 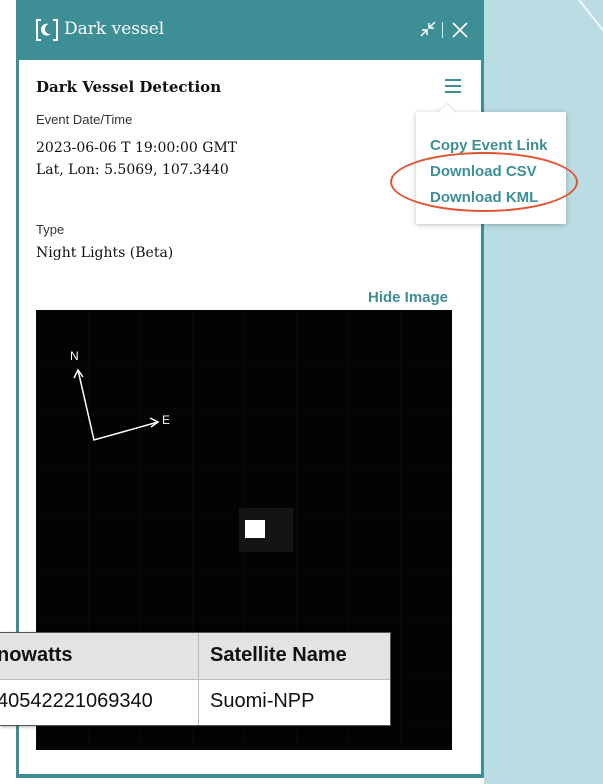 What do you see at coordinates (120, 395) in the screenshot?
I see `compass-icon: N E` at bounding box center [120, 395].